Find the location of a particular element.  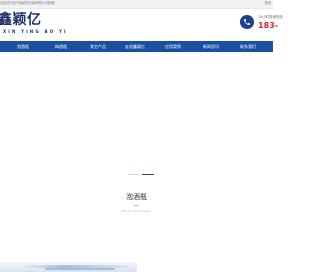

nav-item-cases: 应用案例 is located at coordinates (173, 46).